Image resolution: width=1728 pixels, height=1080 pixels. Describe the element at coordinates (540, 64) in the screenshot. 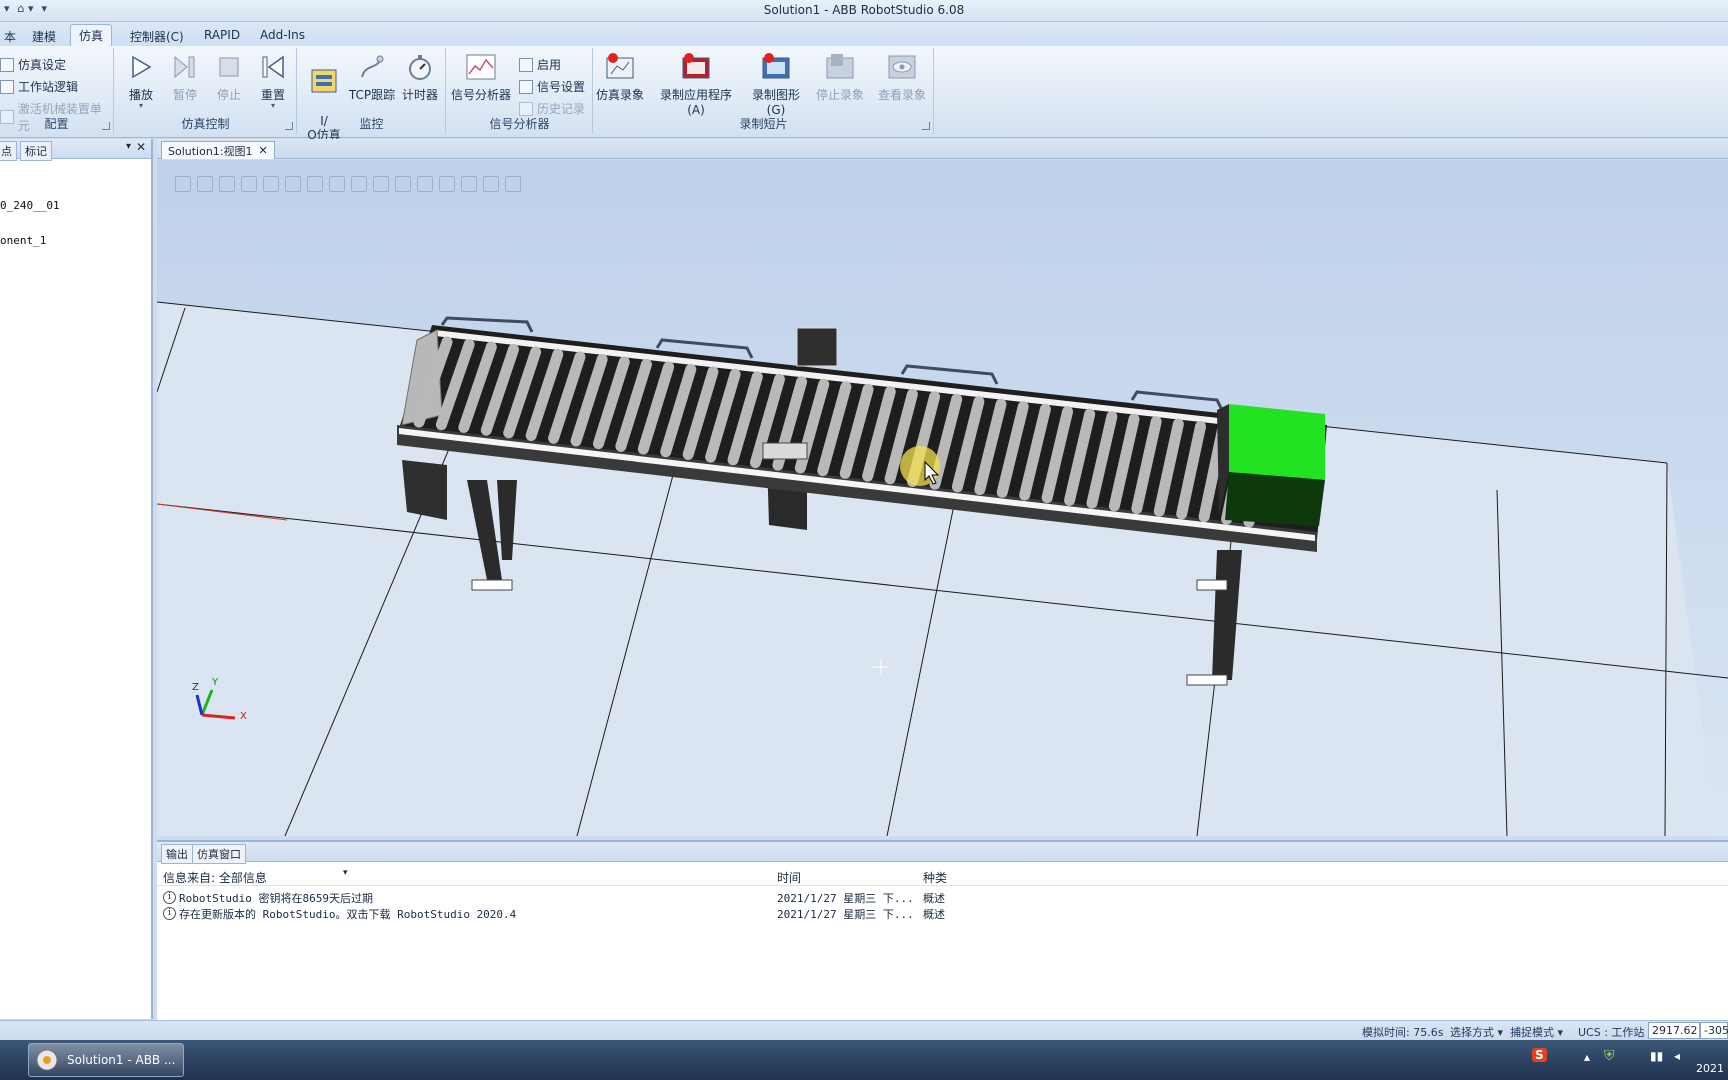

I see `enable-checkbox: 启用` at that location.